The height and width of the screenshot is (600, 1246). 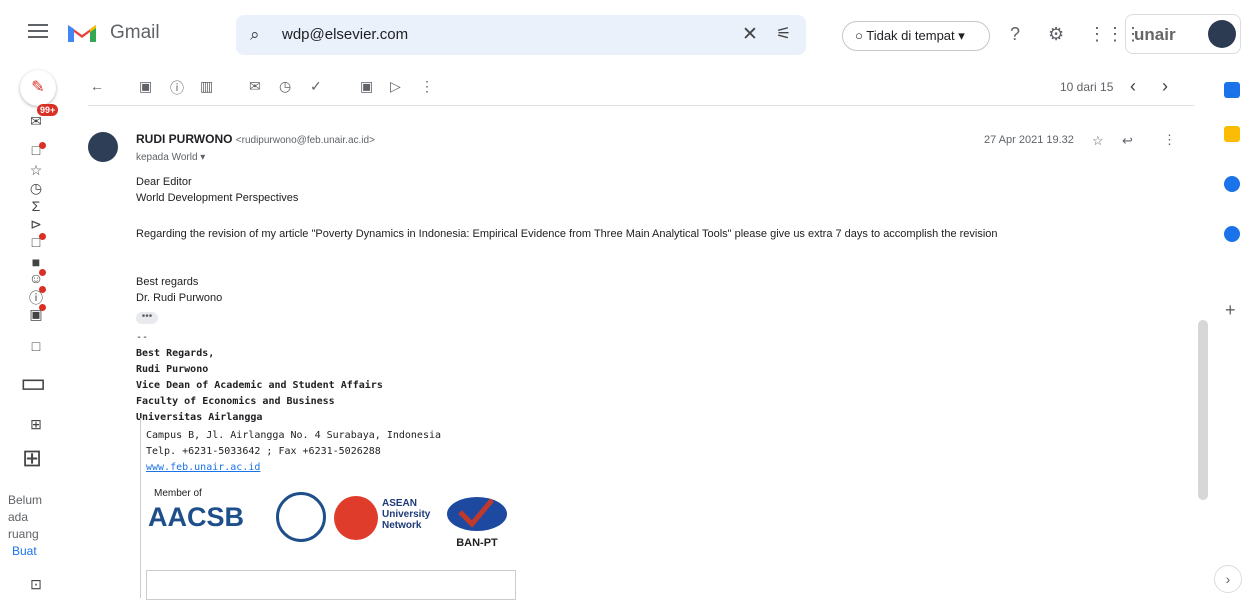 I want to click on clear-search-icon: ✕, so click(x=750, y=34).